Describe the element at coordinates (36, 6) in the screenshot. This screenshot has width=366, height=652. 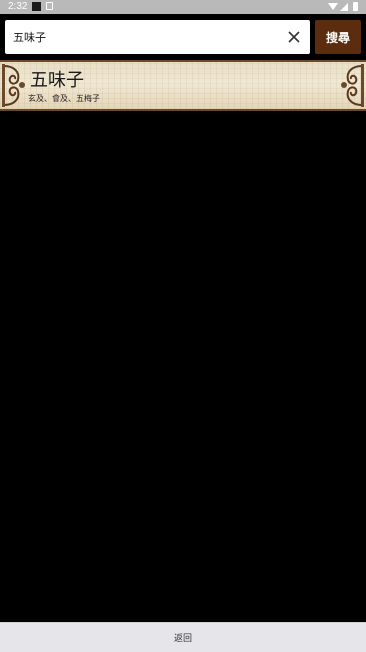
I see `notification-square-icon` at that location.